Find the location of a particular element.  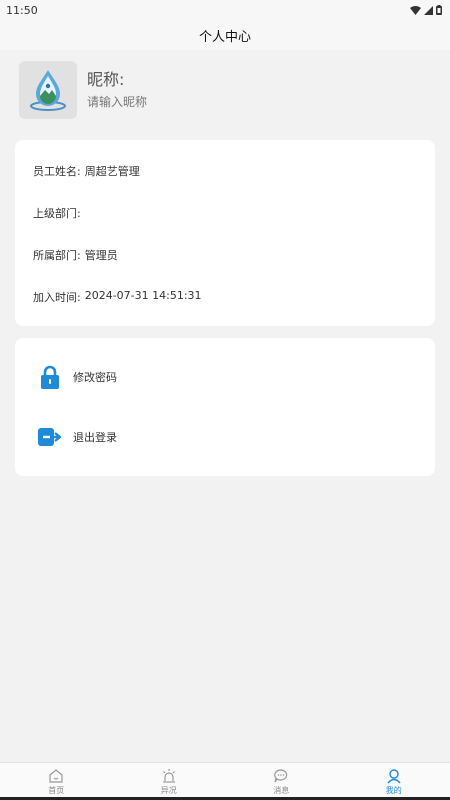

logout-button: 退出登录 is located at coordinates (77, 437).